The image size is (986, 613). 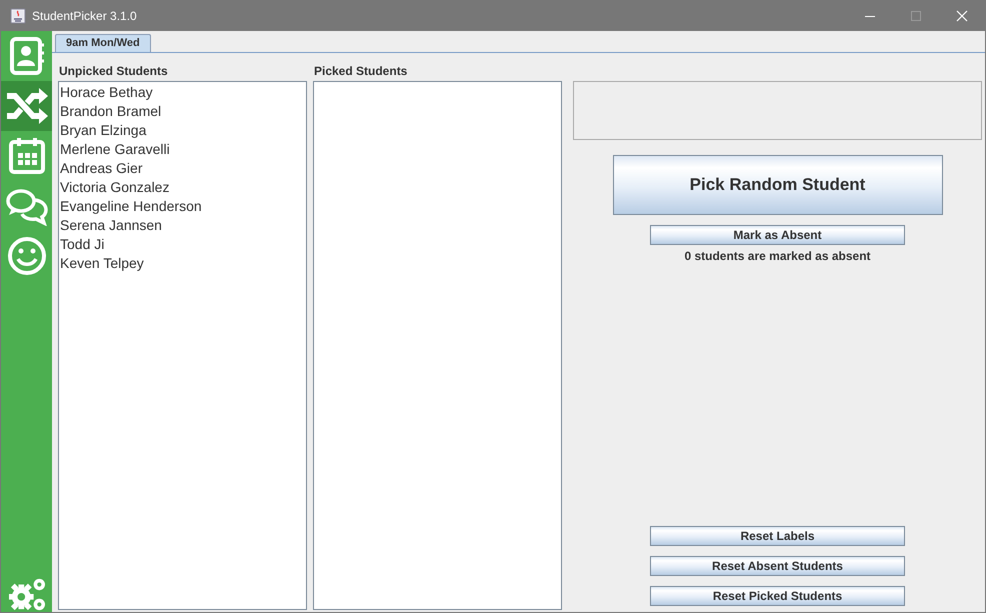 I want to click on student-item: Brandon Bramel, so click(x=182, y=111).